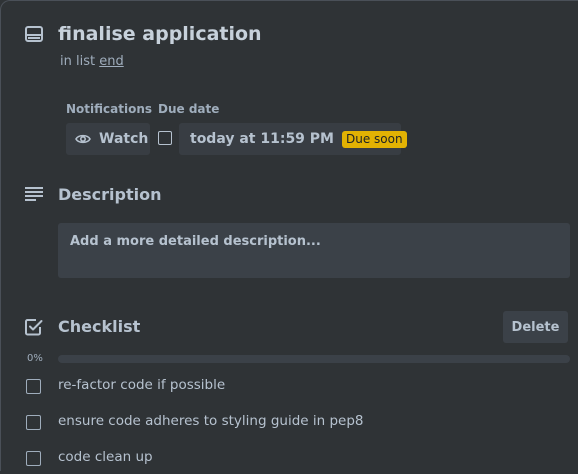 The height and width of the screenshot is (474, 578). I want to click on checklist-title: Checklist, so click(99, 326).